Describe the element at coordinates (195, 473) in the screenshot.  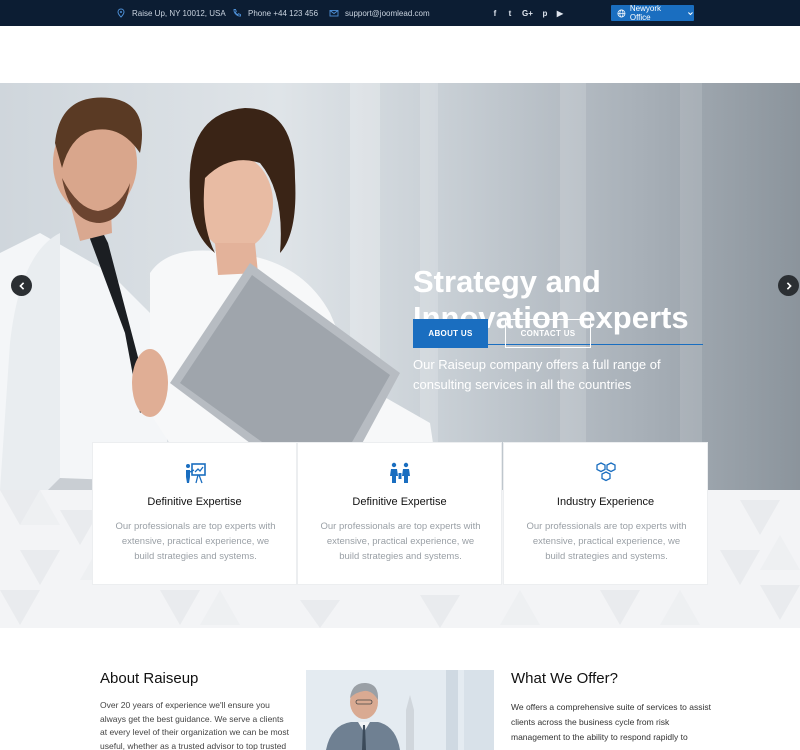
I see `presentation-icon` at that location.